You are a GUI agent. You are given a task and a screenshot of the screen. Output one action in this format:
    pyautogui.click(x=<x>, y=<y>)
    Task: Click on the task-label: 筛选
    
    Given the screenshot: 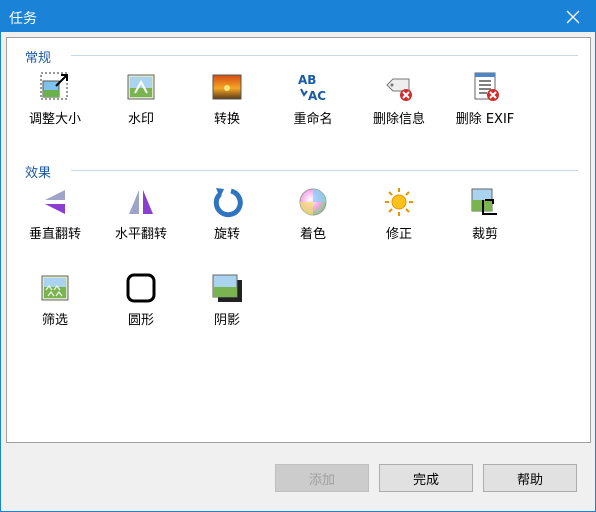 What is the action you would take?
    pyautogui.click(x=54, y=320)
    